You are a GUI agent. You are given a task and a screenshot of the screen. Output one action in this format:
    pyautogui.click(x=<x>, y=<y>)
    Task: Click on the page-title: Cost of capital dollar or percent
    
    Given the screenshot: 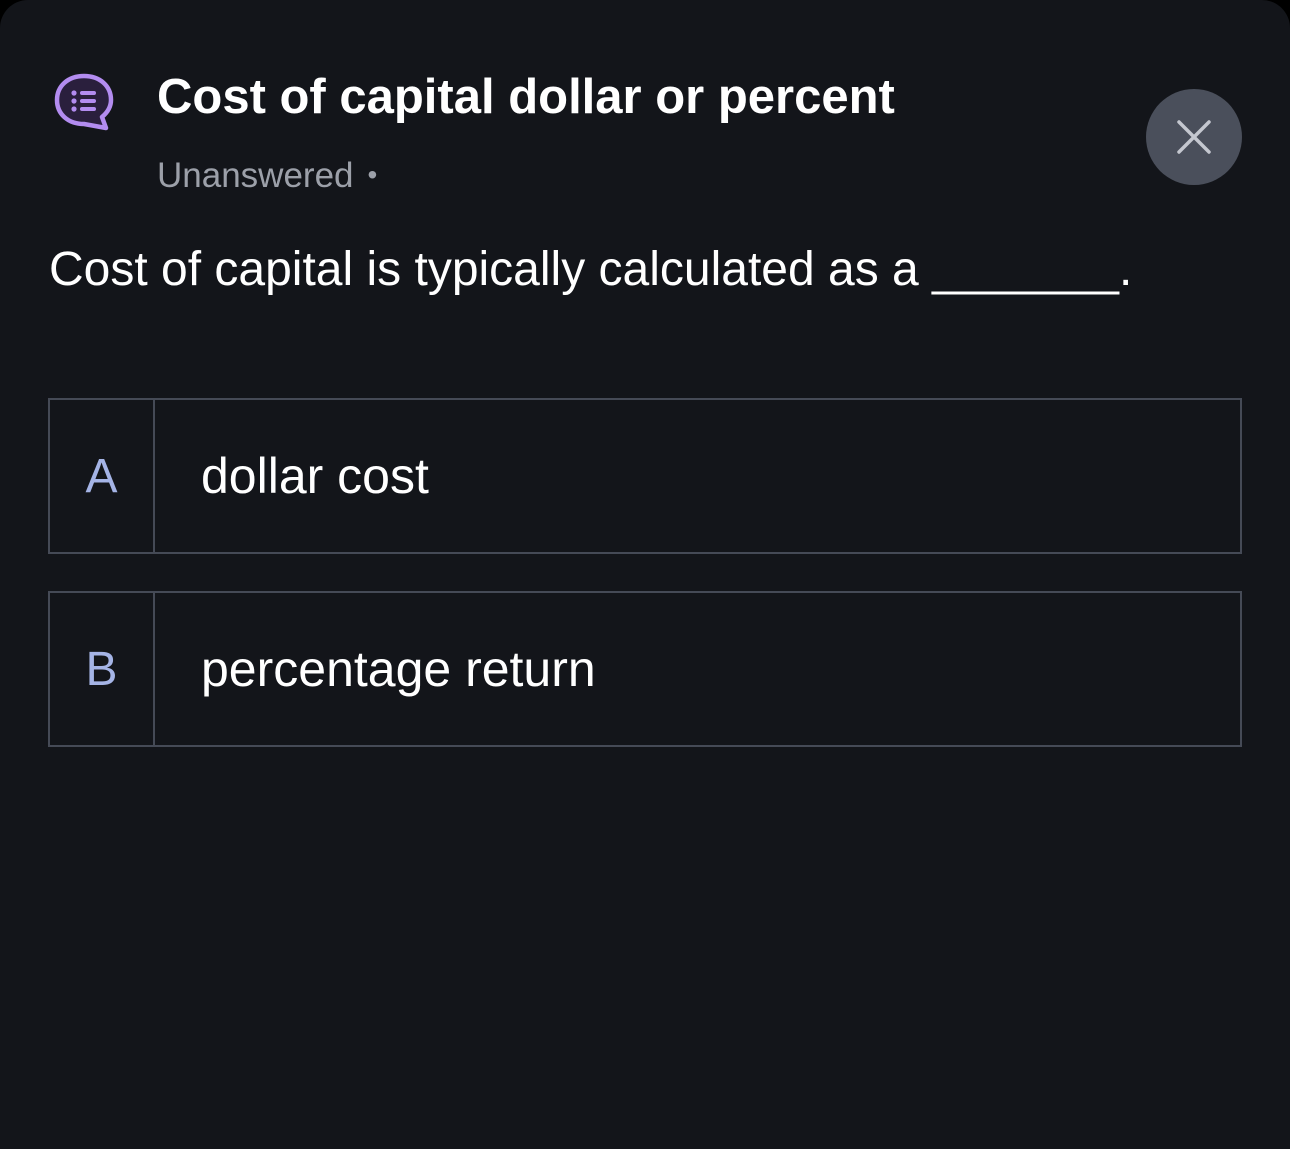 What is the action you would take?
    pyautogui.click(x=526, y=97)
    